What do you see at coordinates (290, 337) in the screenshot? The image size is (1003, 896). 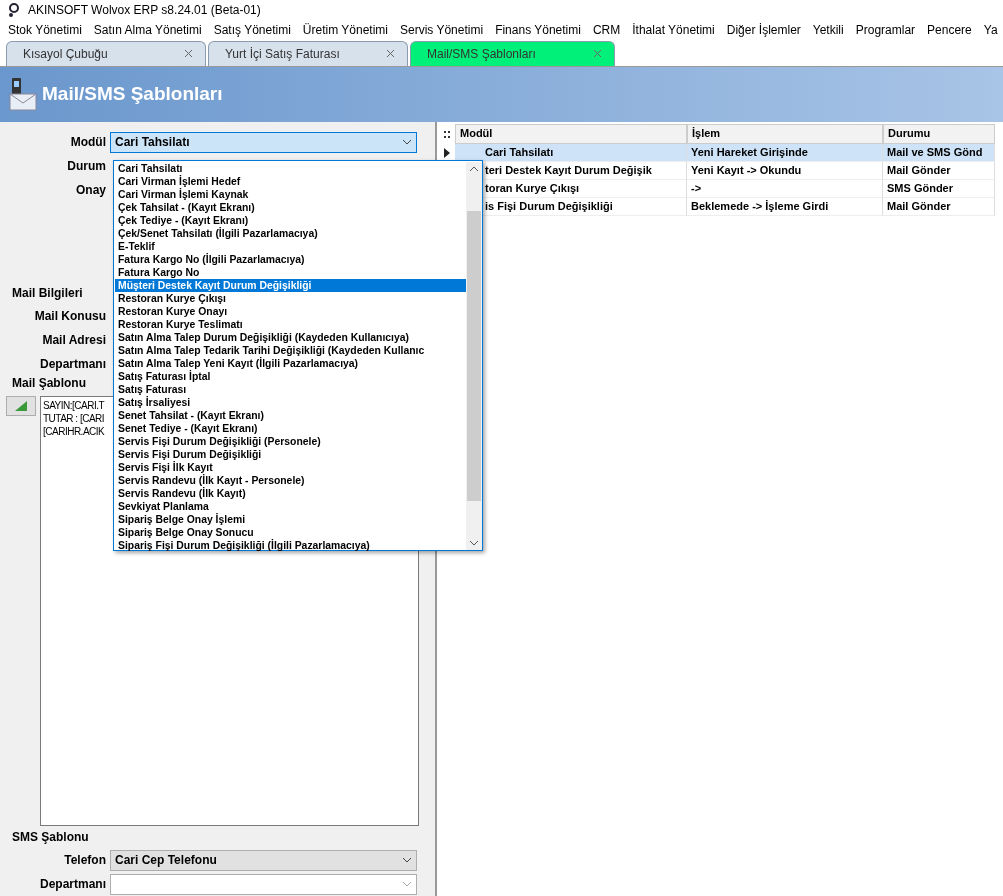 I see `dropdown-option: Satın Alma Talep Durum Değişikliği (Kaydeden Kullanıcıya)` at bounding box center [290, 337].